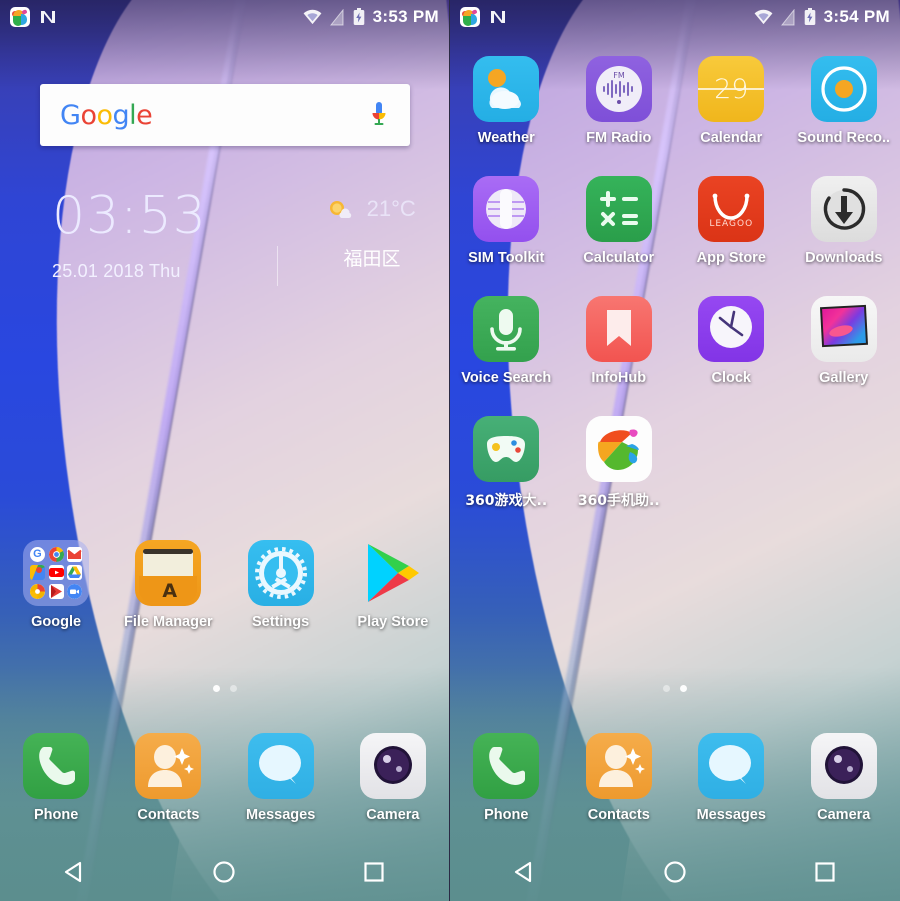 This screenshot has height=901, width=900. Describe the element at coordinates (731, 258) in the screenshot. I see `app-label: App Store` at that location.